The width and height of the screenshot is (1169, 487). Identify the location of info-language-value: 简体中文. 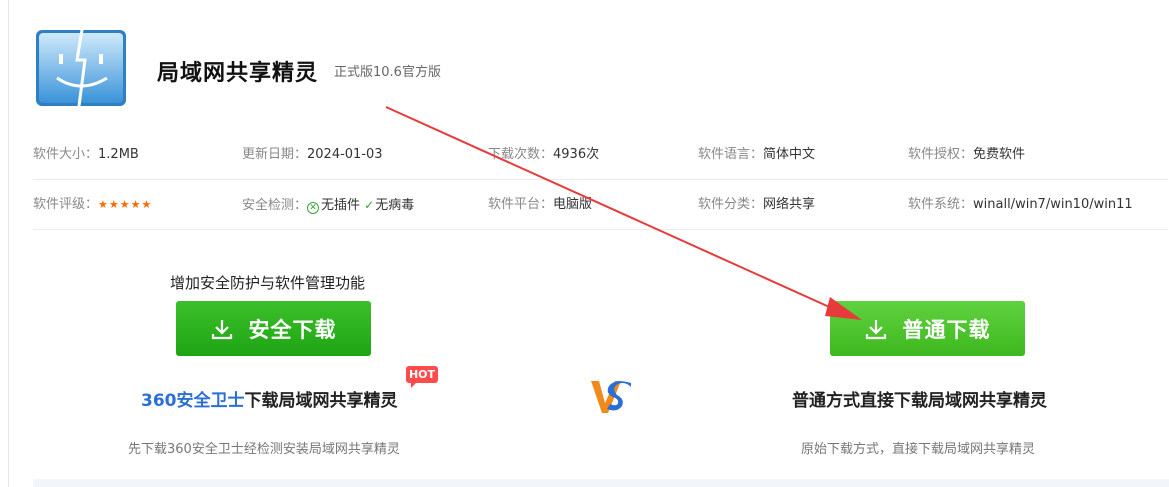
(789, 154).